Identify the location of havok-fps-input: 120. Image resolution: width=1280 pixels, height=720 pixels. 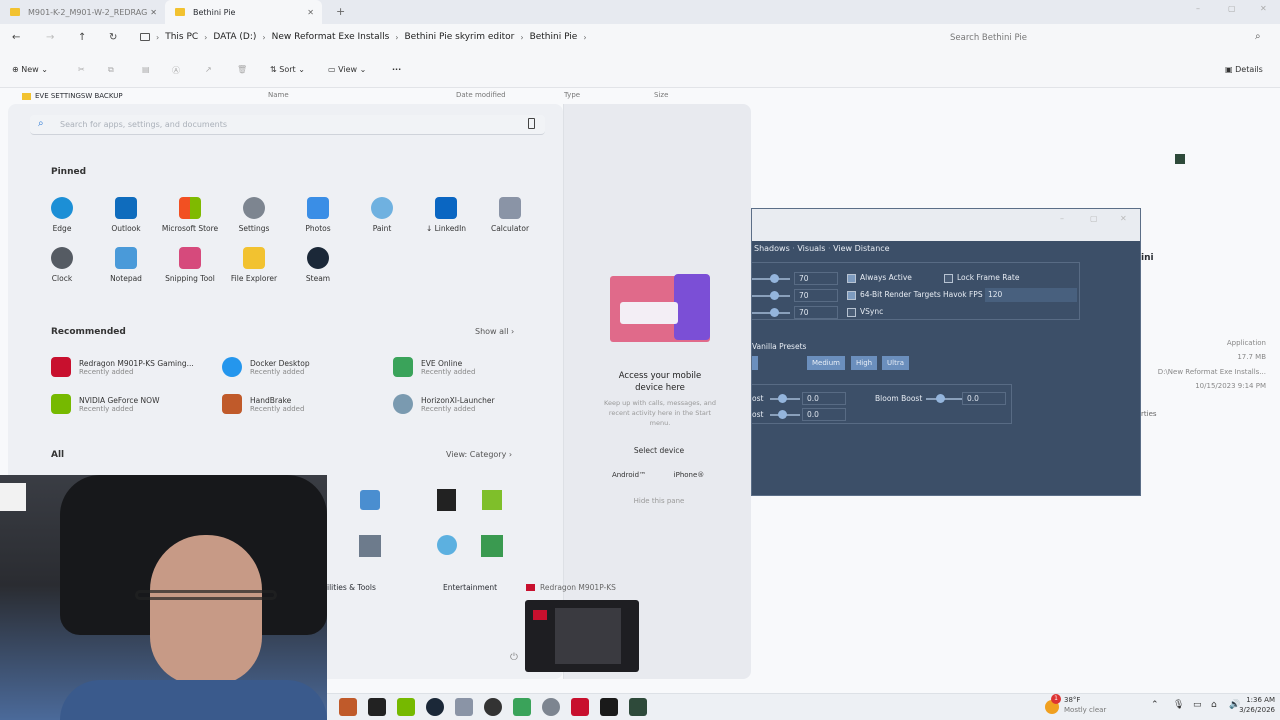
(1031, 295).